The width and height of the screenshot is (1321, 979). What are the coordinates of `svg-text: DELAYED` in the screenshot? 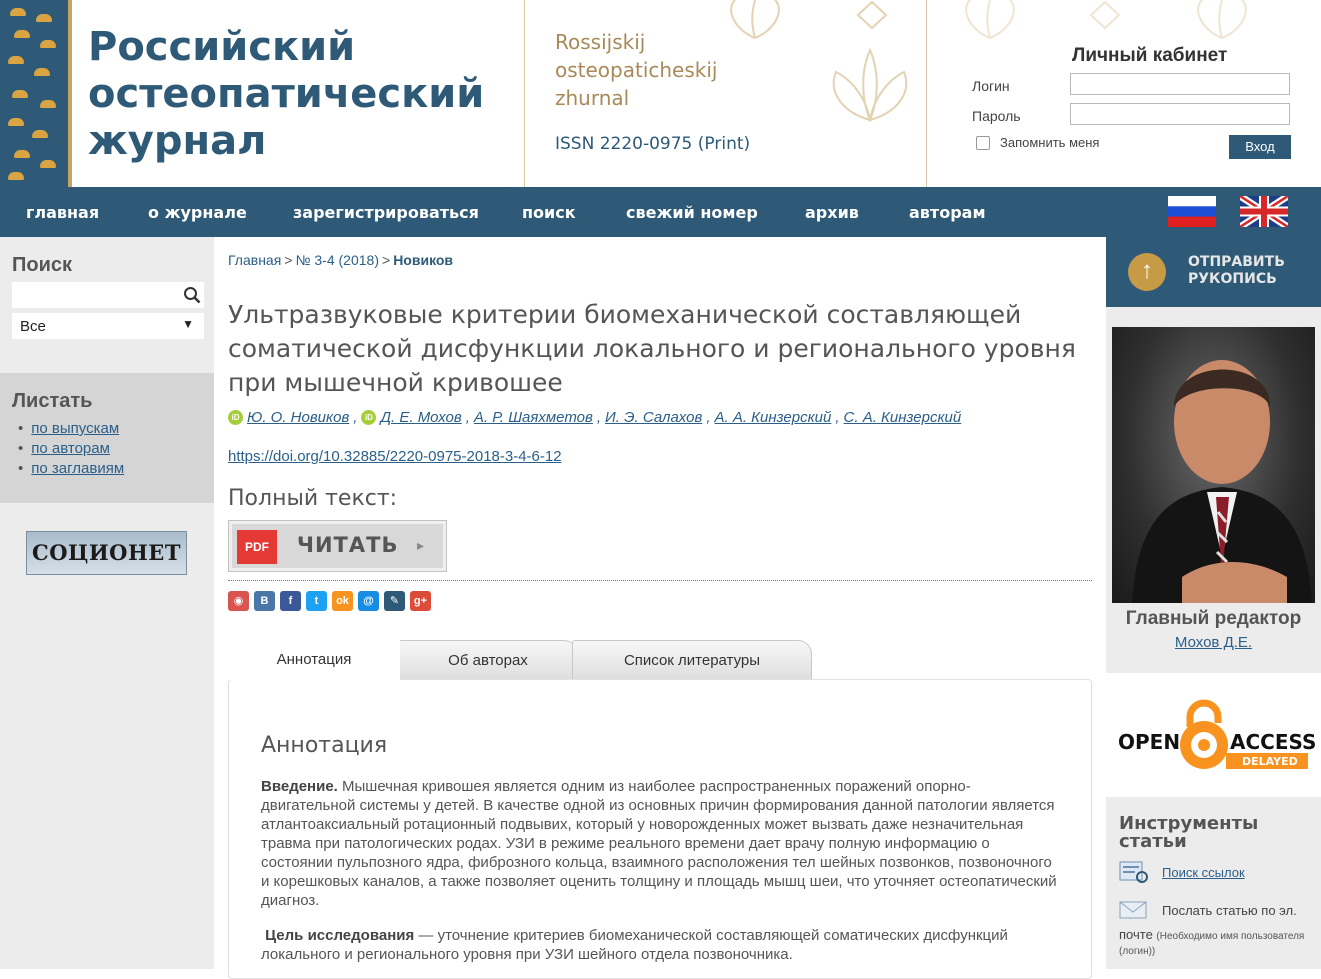 It's located at (1270, 761).